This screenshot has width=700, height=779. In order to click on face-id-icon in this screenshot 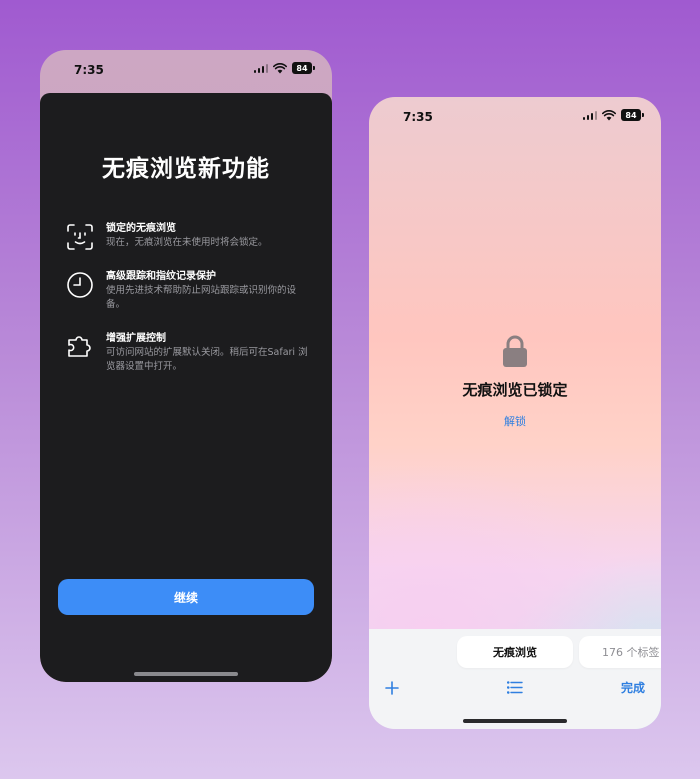, I will do `click(80, 237)`.